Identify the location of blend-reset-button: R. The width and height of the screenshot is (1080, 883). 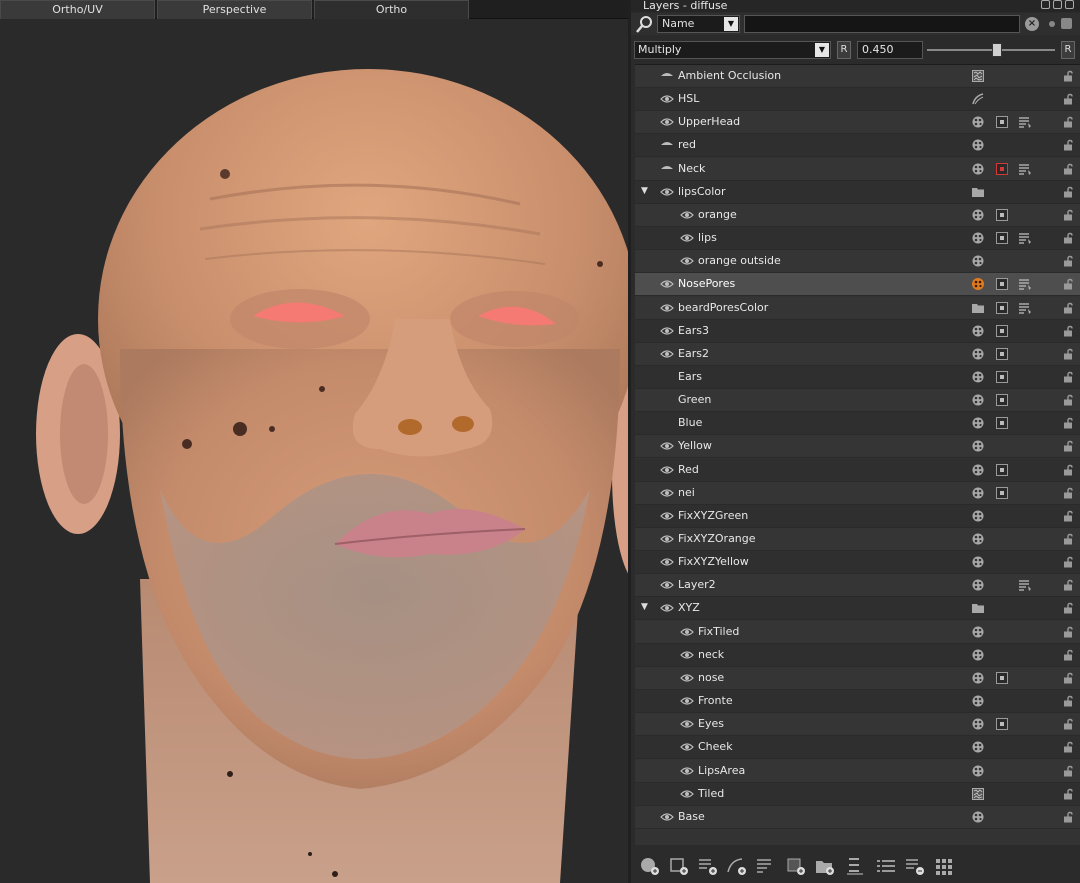
(844, 50).